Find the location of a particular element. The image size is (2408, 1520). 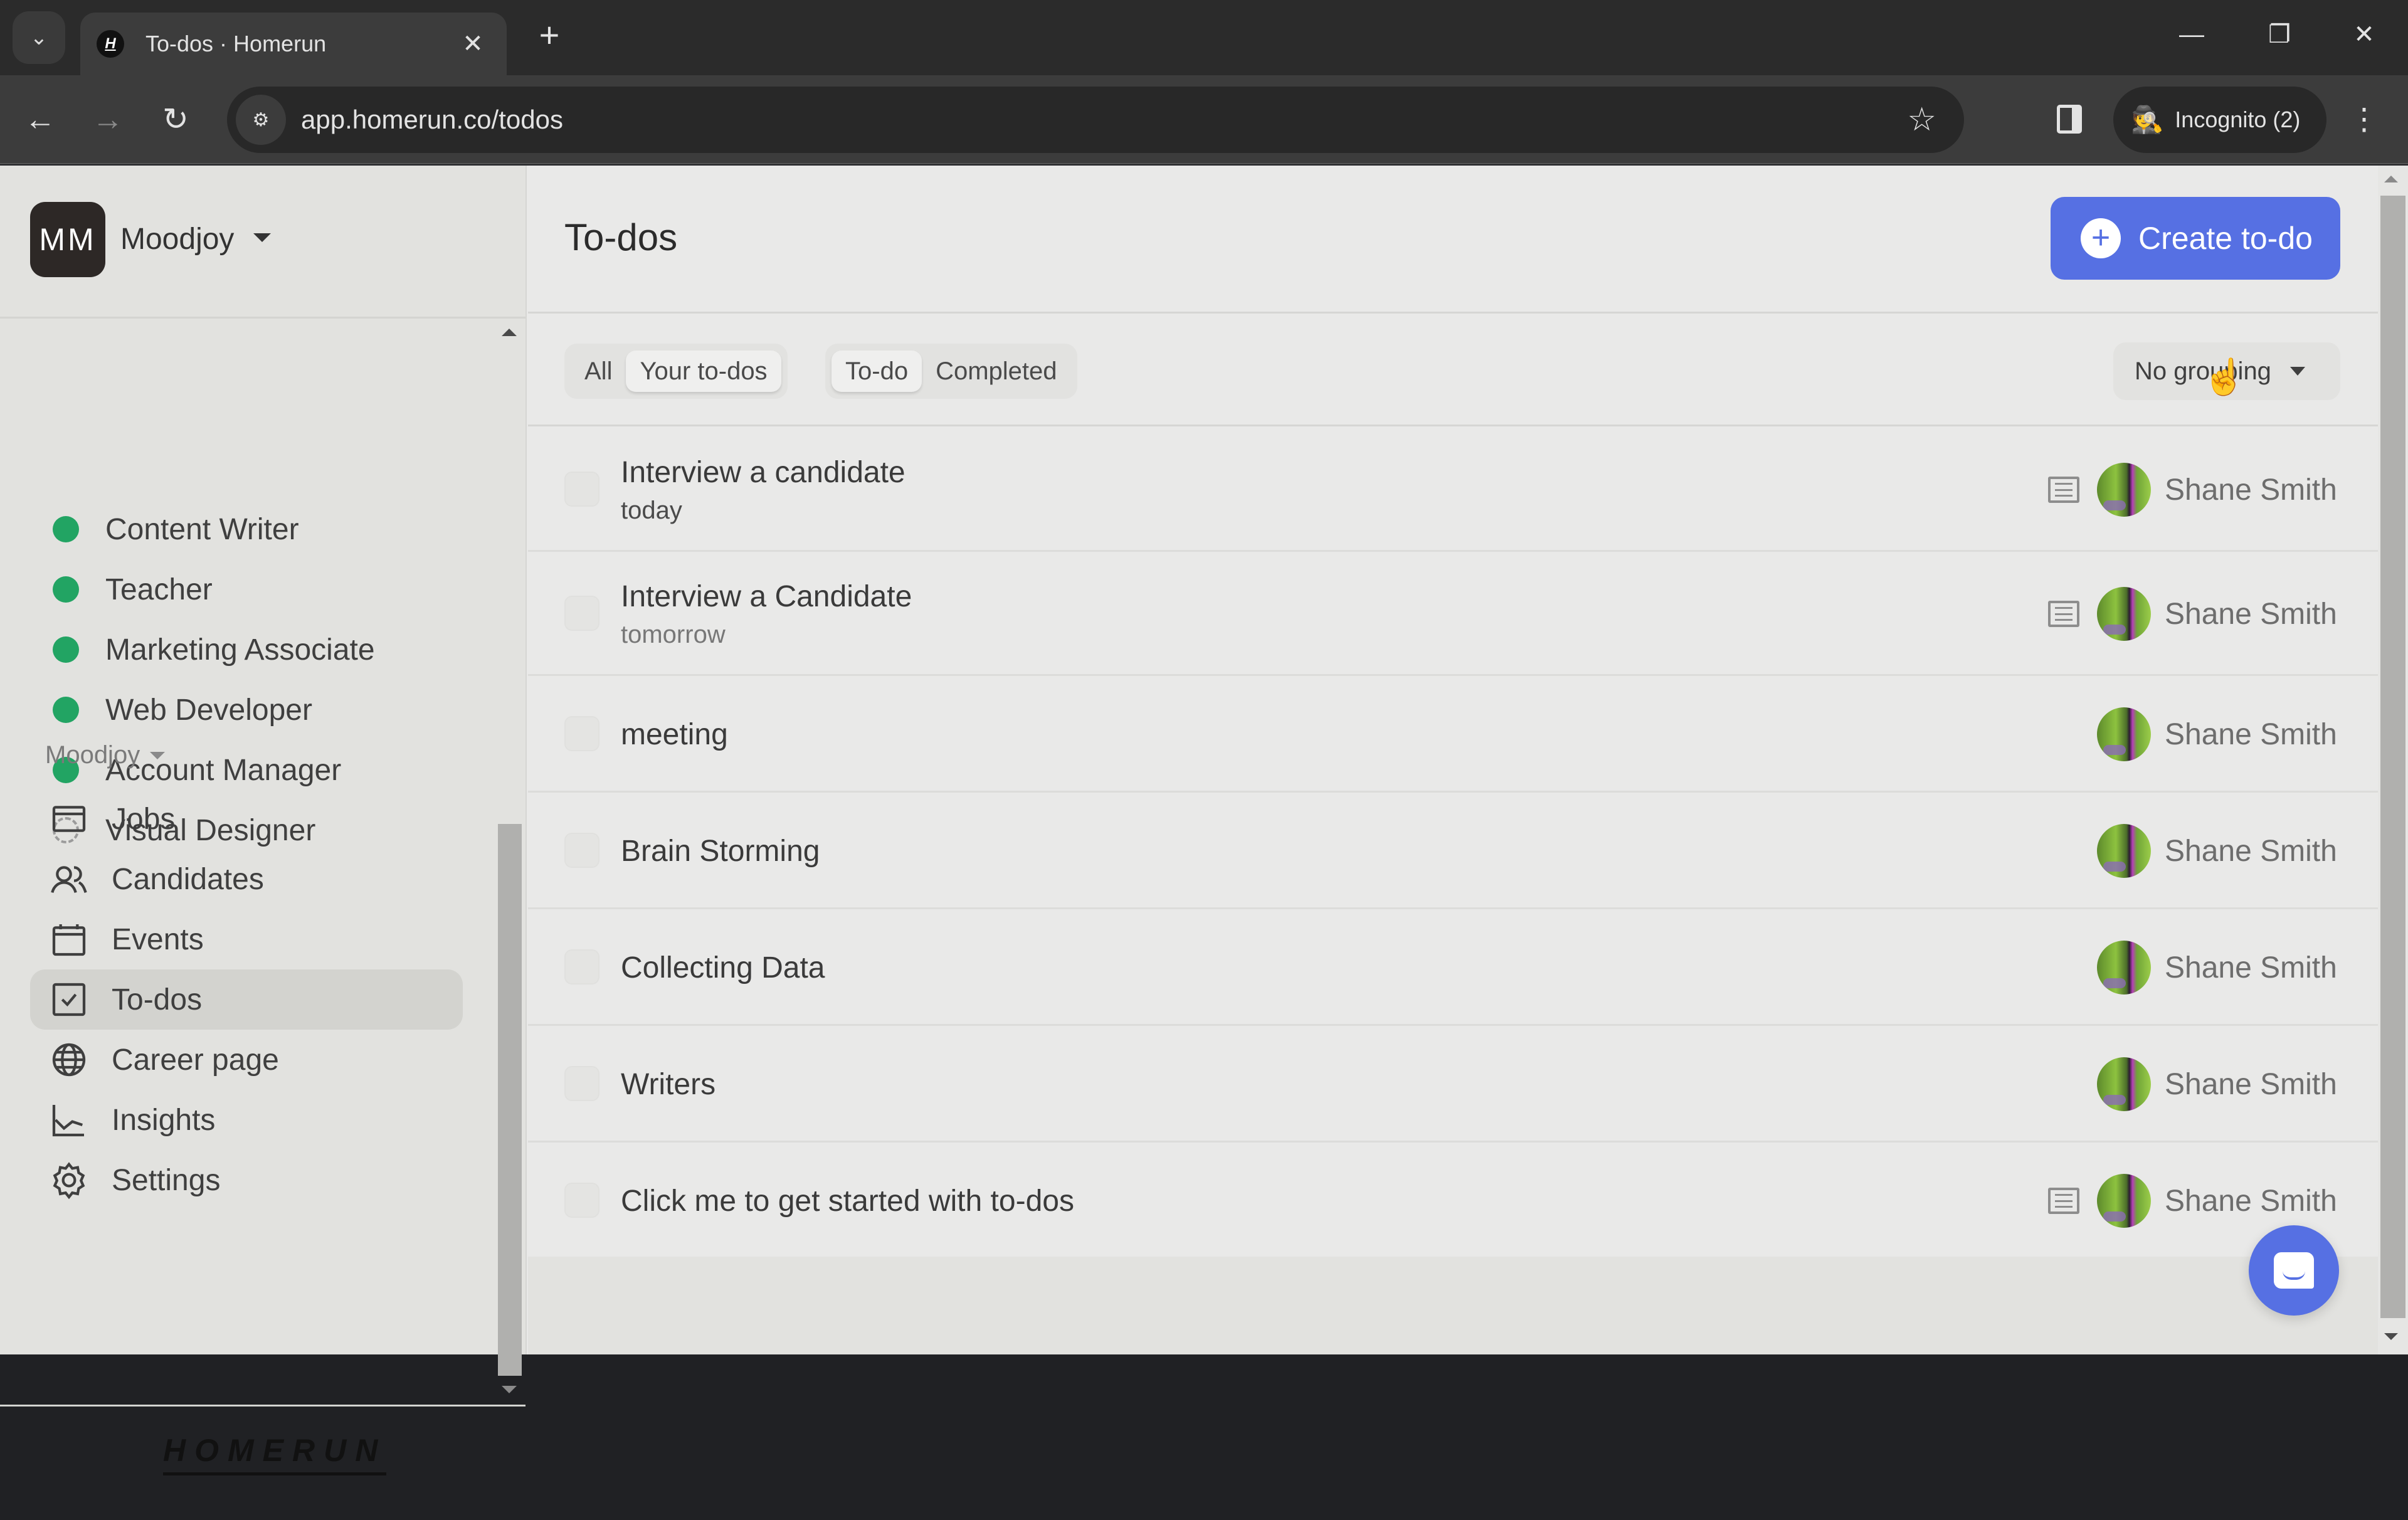

browser-tab-active: H To-dos · Homerun ✕ is located at coordinates (293, 44).